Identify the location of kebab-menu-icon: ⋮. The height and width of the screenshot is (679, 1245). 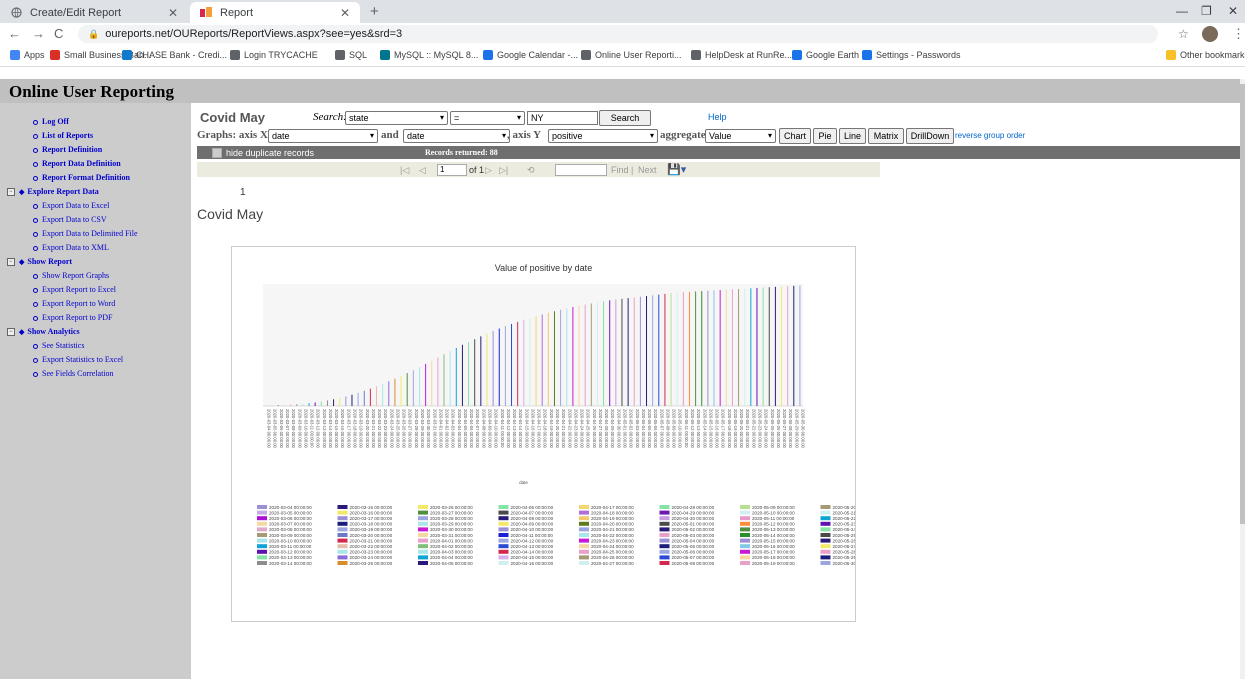
(1238, 34).